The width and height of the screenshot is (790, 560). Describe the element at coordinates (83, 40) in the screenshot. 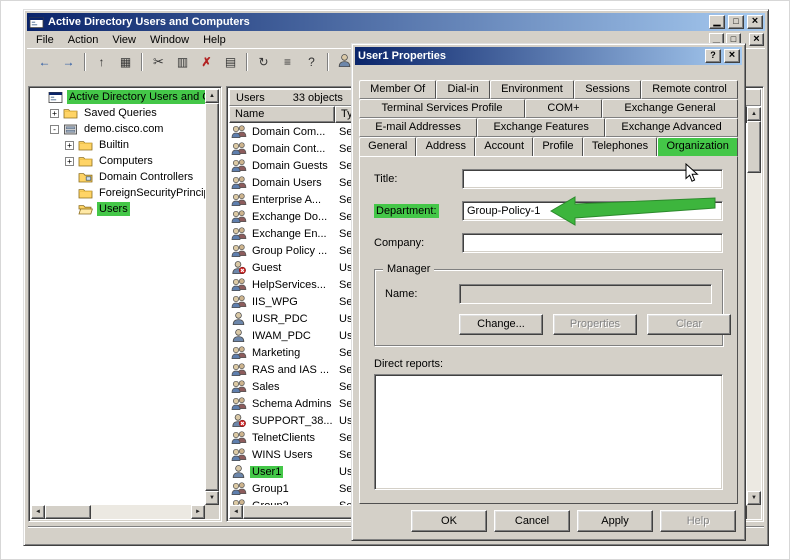

I see `menu-action: Action` at that location.